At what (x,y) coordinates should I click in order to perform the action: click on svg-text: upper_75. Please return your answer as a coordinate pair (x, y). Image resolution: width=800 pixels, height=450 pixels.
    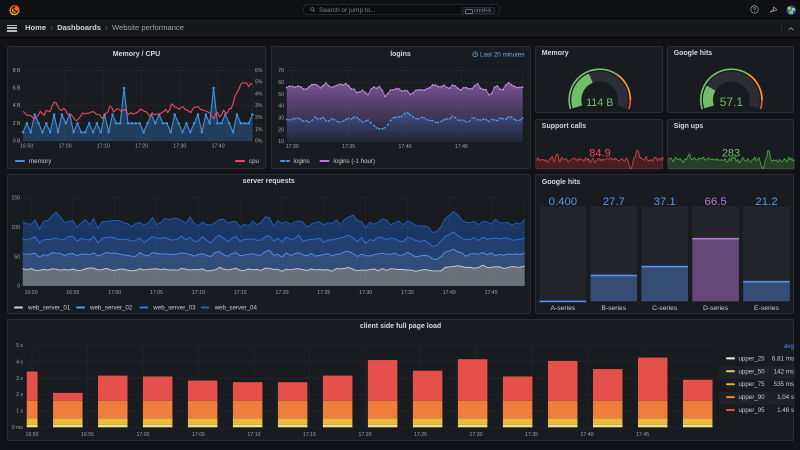
    Looking at the image, I should click on (751, 384).